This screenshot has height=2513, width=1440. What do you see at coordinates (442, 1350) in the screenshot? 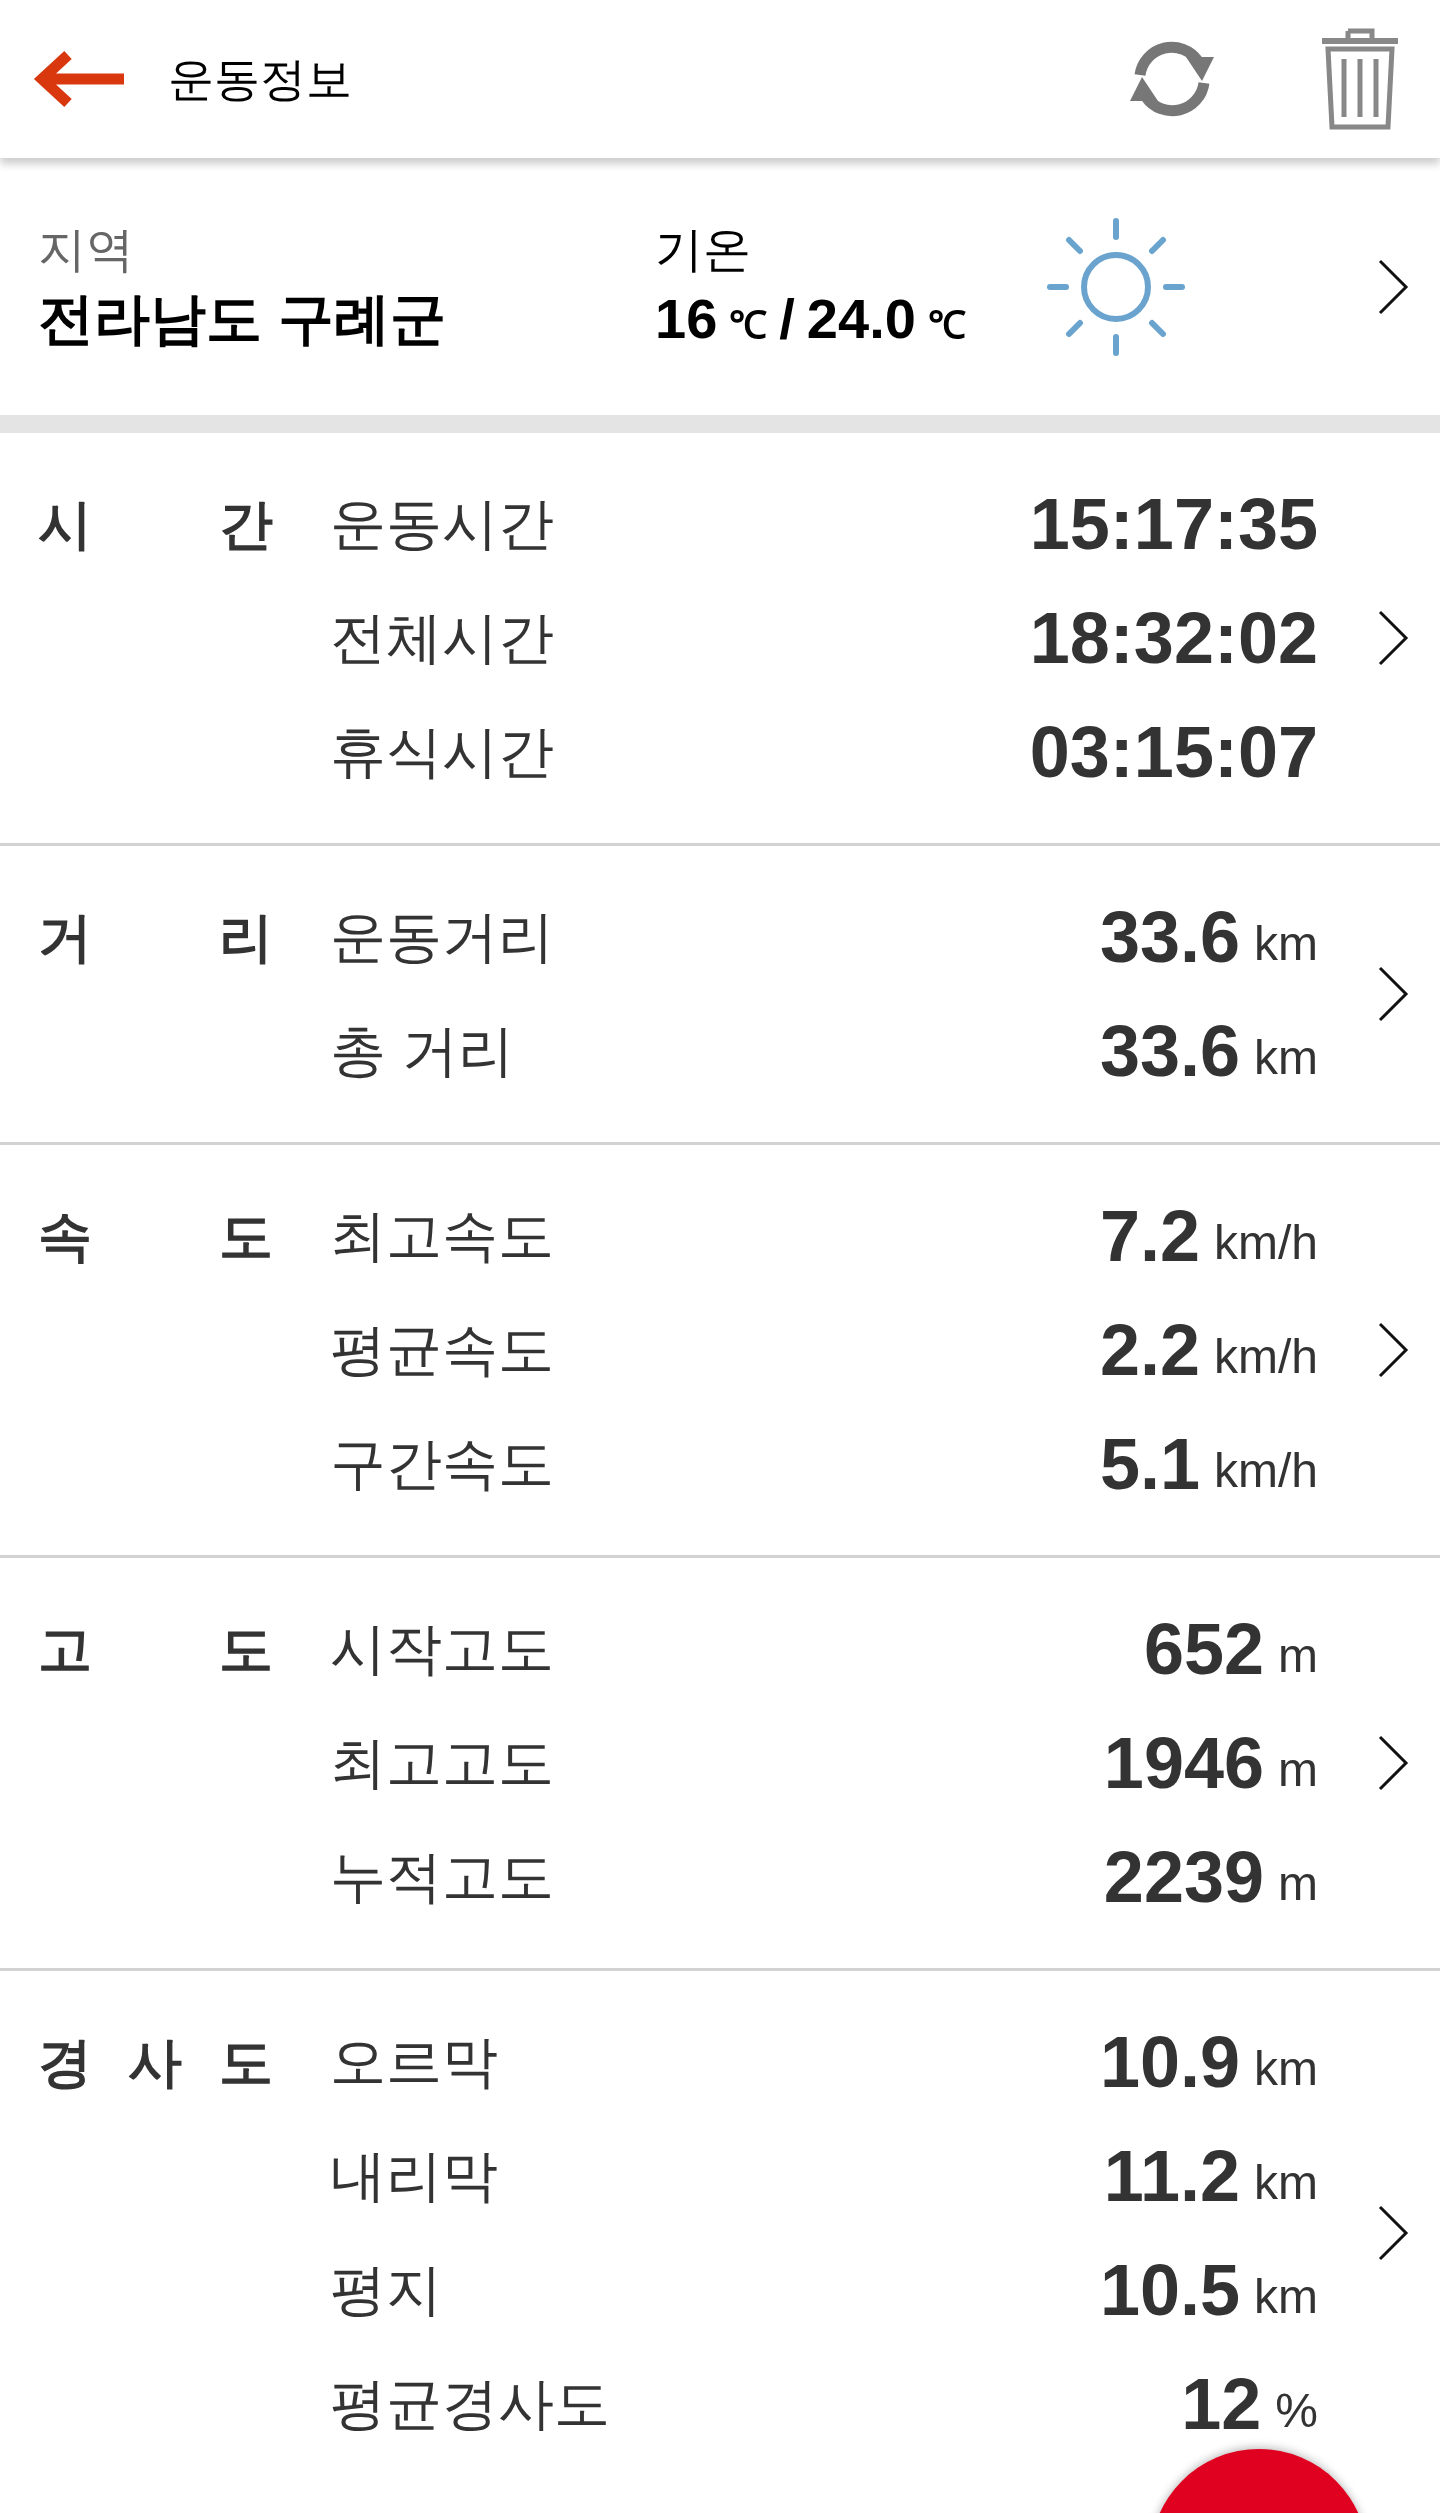
I see `stat-label: 평균속도` at bounding box center [442, 1350].